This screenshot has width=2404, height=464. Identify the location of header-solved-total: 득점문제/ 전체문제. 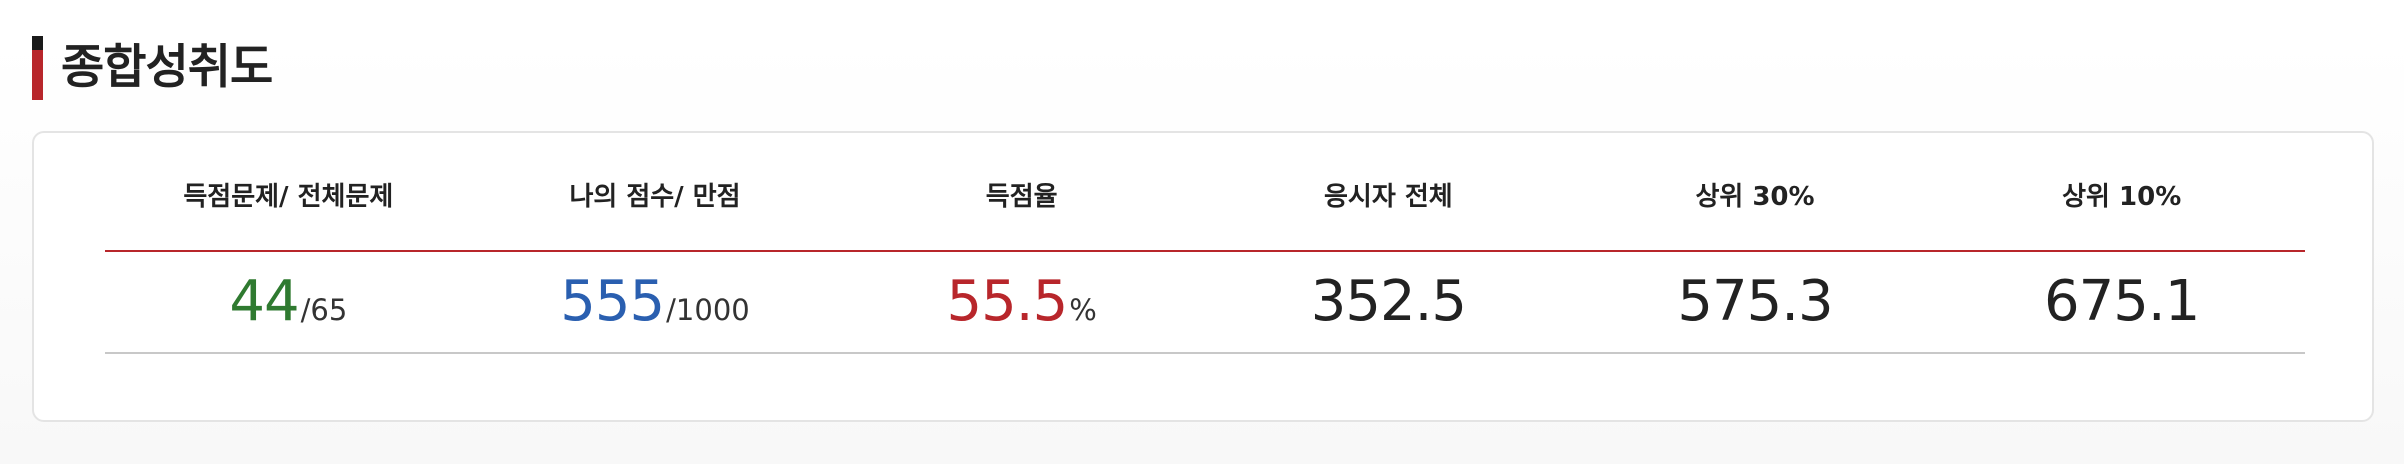
(288, 197).